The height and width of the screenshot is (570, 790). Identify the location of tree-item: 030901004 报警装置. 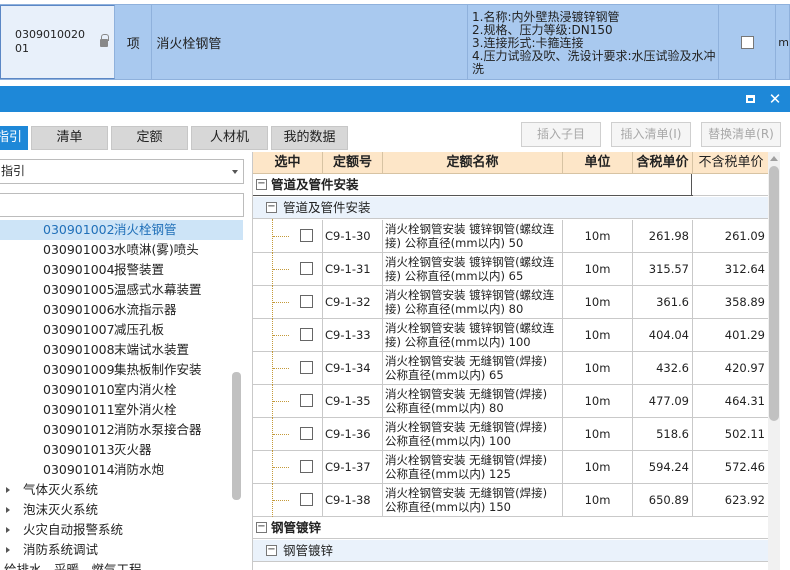
(121, 270).